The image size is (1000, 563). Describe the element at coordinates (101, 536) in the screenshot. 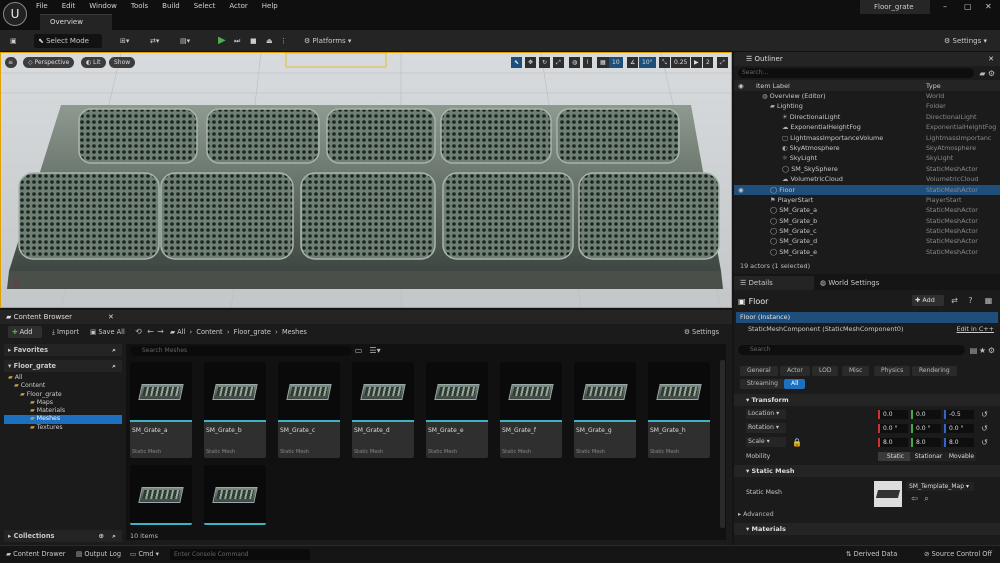

I see `add-collection-icon: ⊕` at that location.